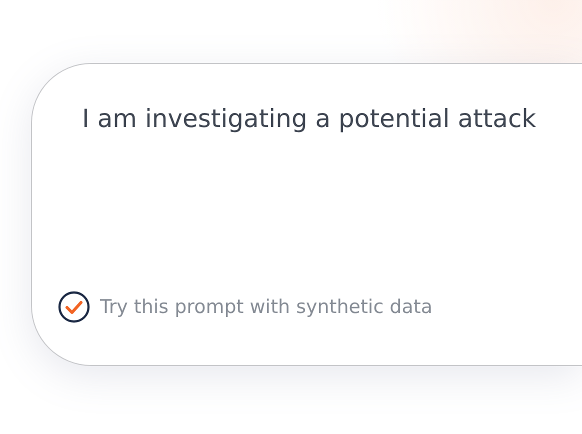  Describe the element at coordinates (266, 307) in the screenshot. I see `checkbox-label: Try this prompt with synthetic data` at that location.